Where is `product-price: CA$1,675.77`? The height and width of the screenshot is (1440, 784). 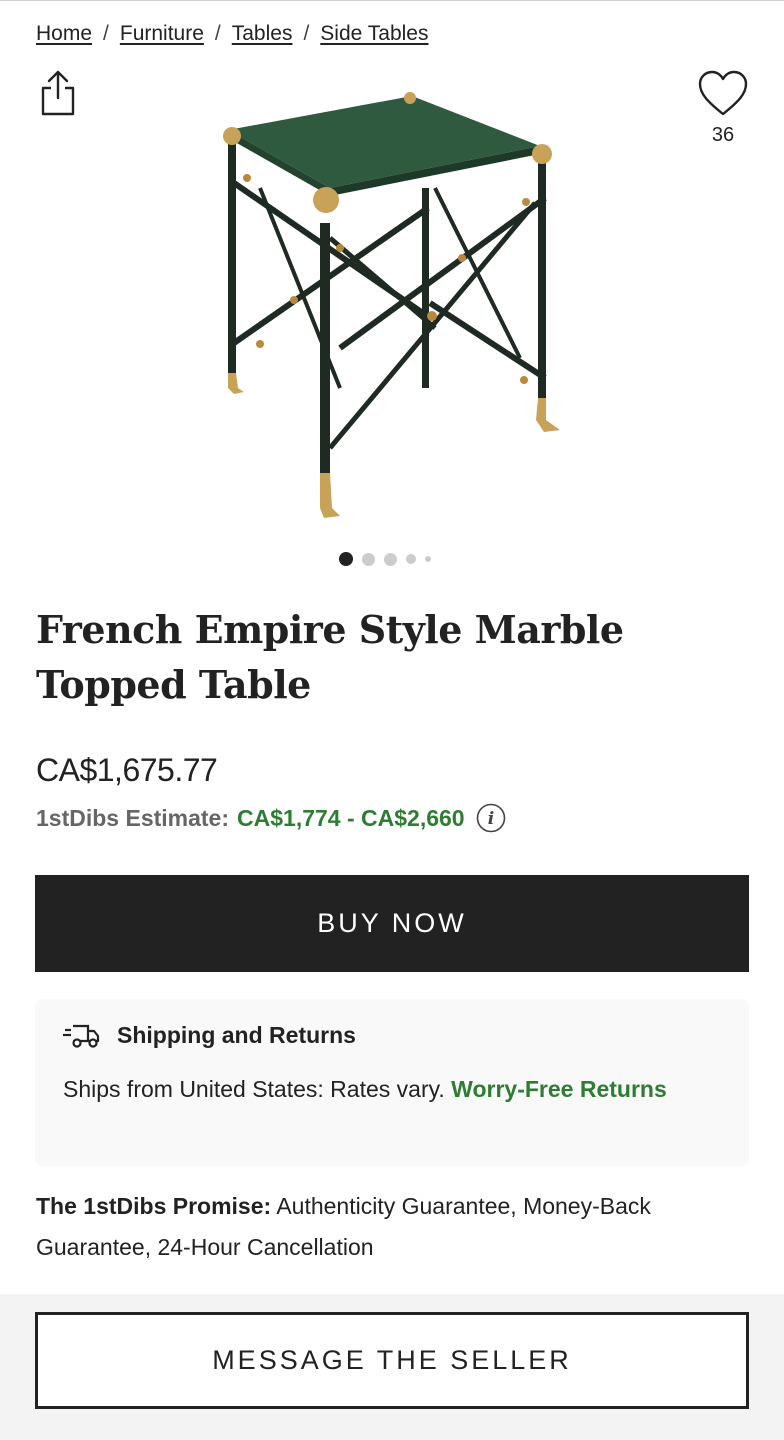 product-price: CA$1,675.77 is located at coordinates (127, 770).